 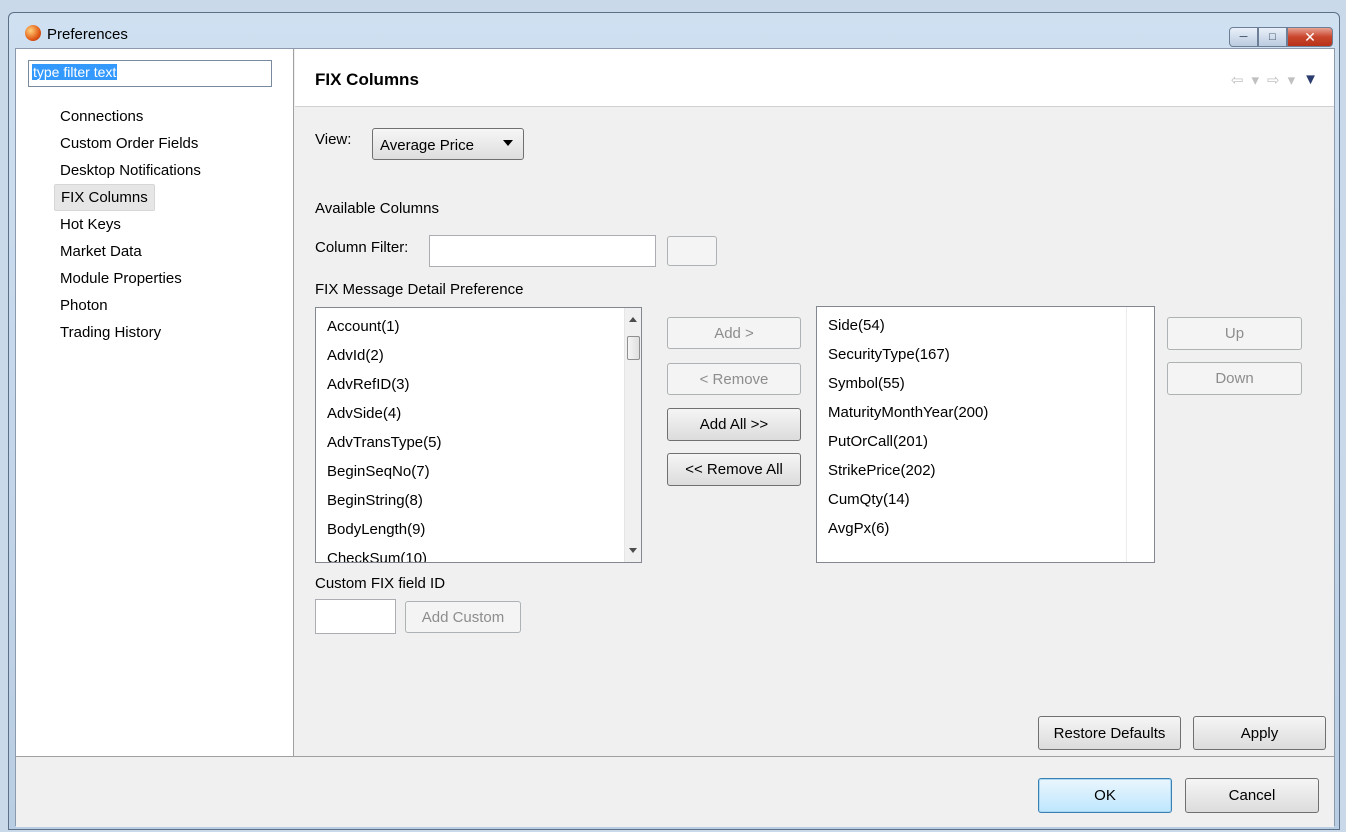 I want to click on tree-item-custom-order-fields: Custom Order Fields, so click(x=130, y=143).